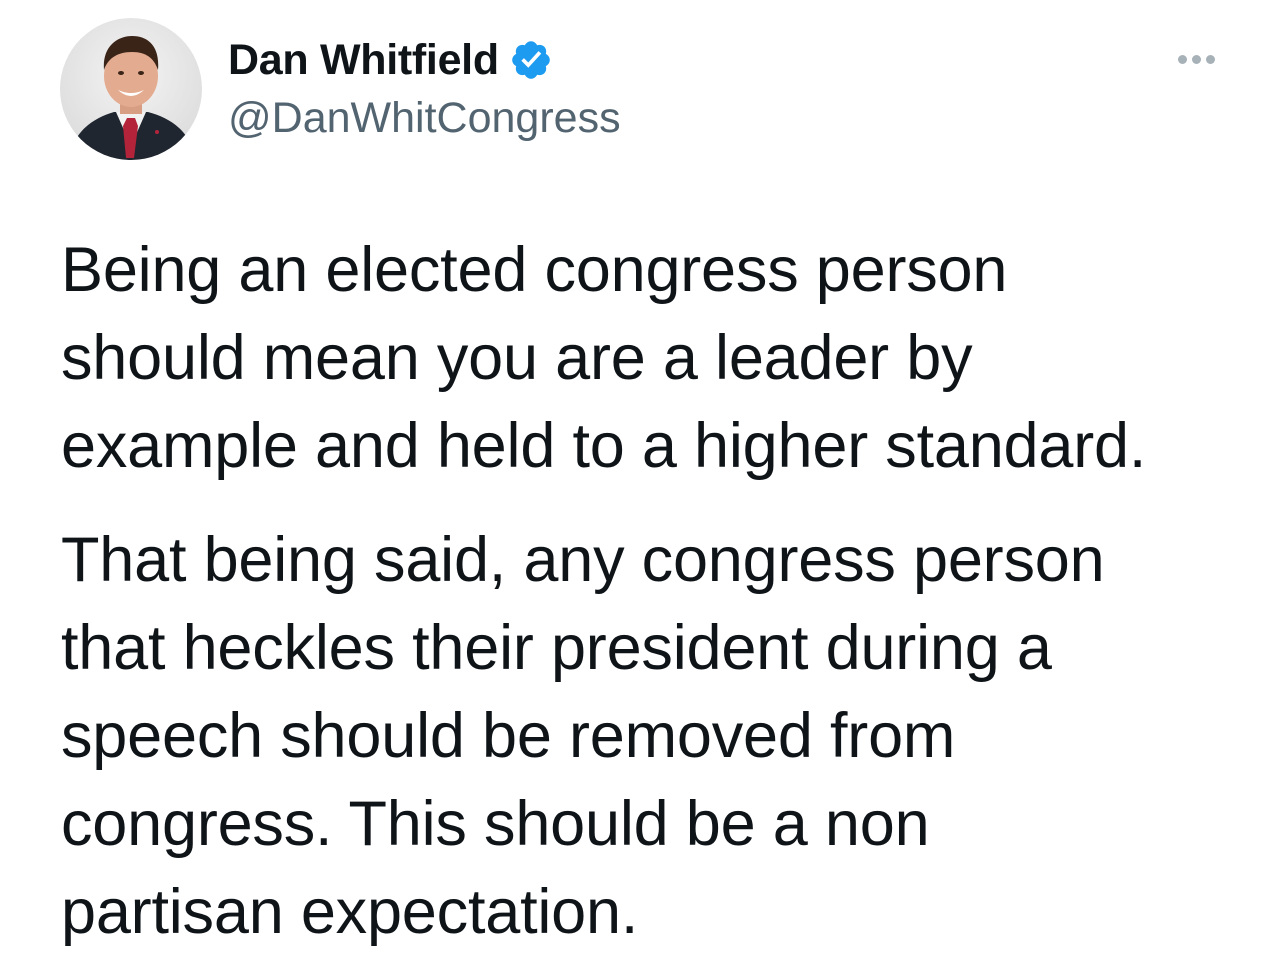 The width and height of the screenshot is (1284, 956). I want to click on verified-badge-icon, so click(531, 60).